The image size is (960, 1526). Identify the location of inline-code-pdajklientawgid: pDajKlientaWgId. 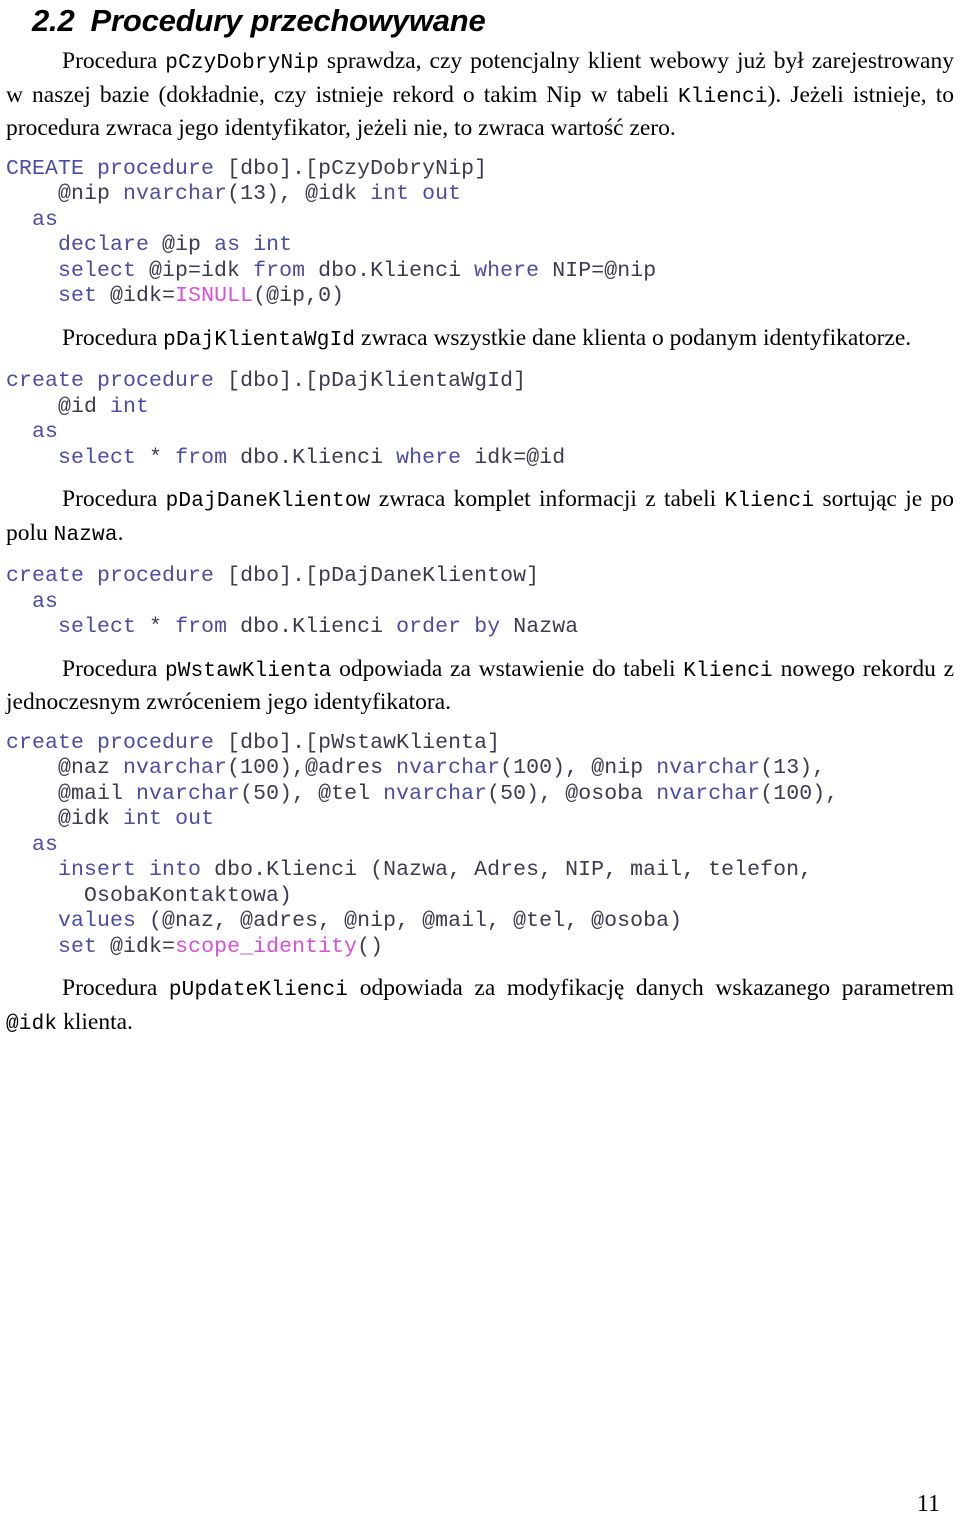
(259, 340).